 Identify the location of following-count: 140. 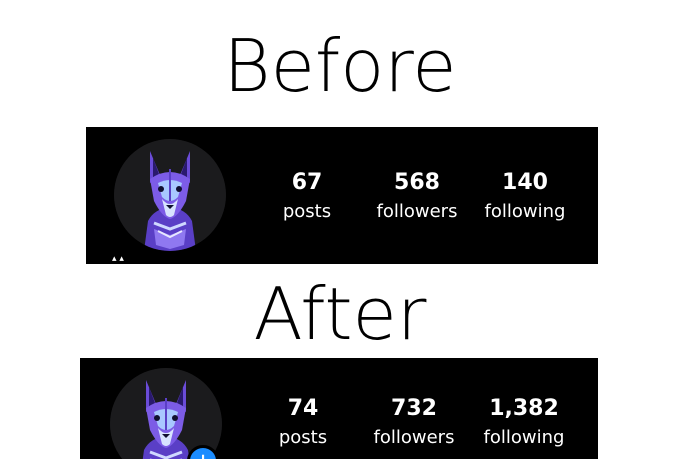
(525, 182).